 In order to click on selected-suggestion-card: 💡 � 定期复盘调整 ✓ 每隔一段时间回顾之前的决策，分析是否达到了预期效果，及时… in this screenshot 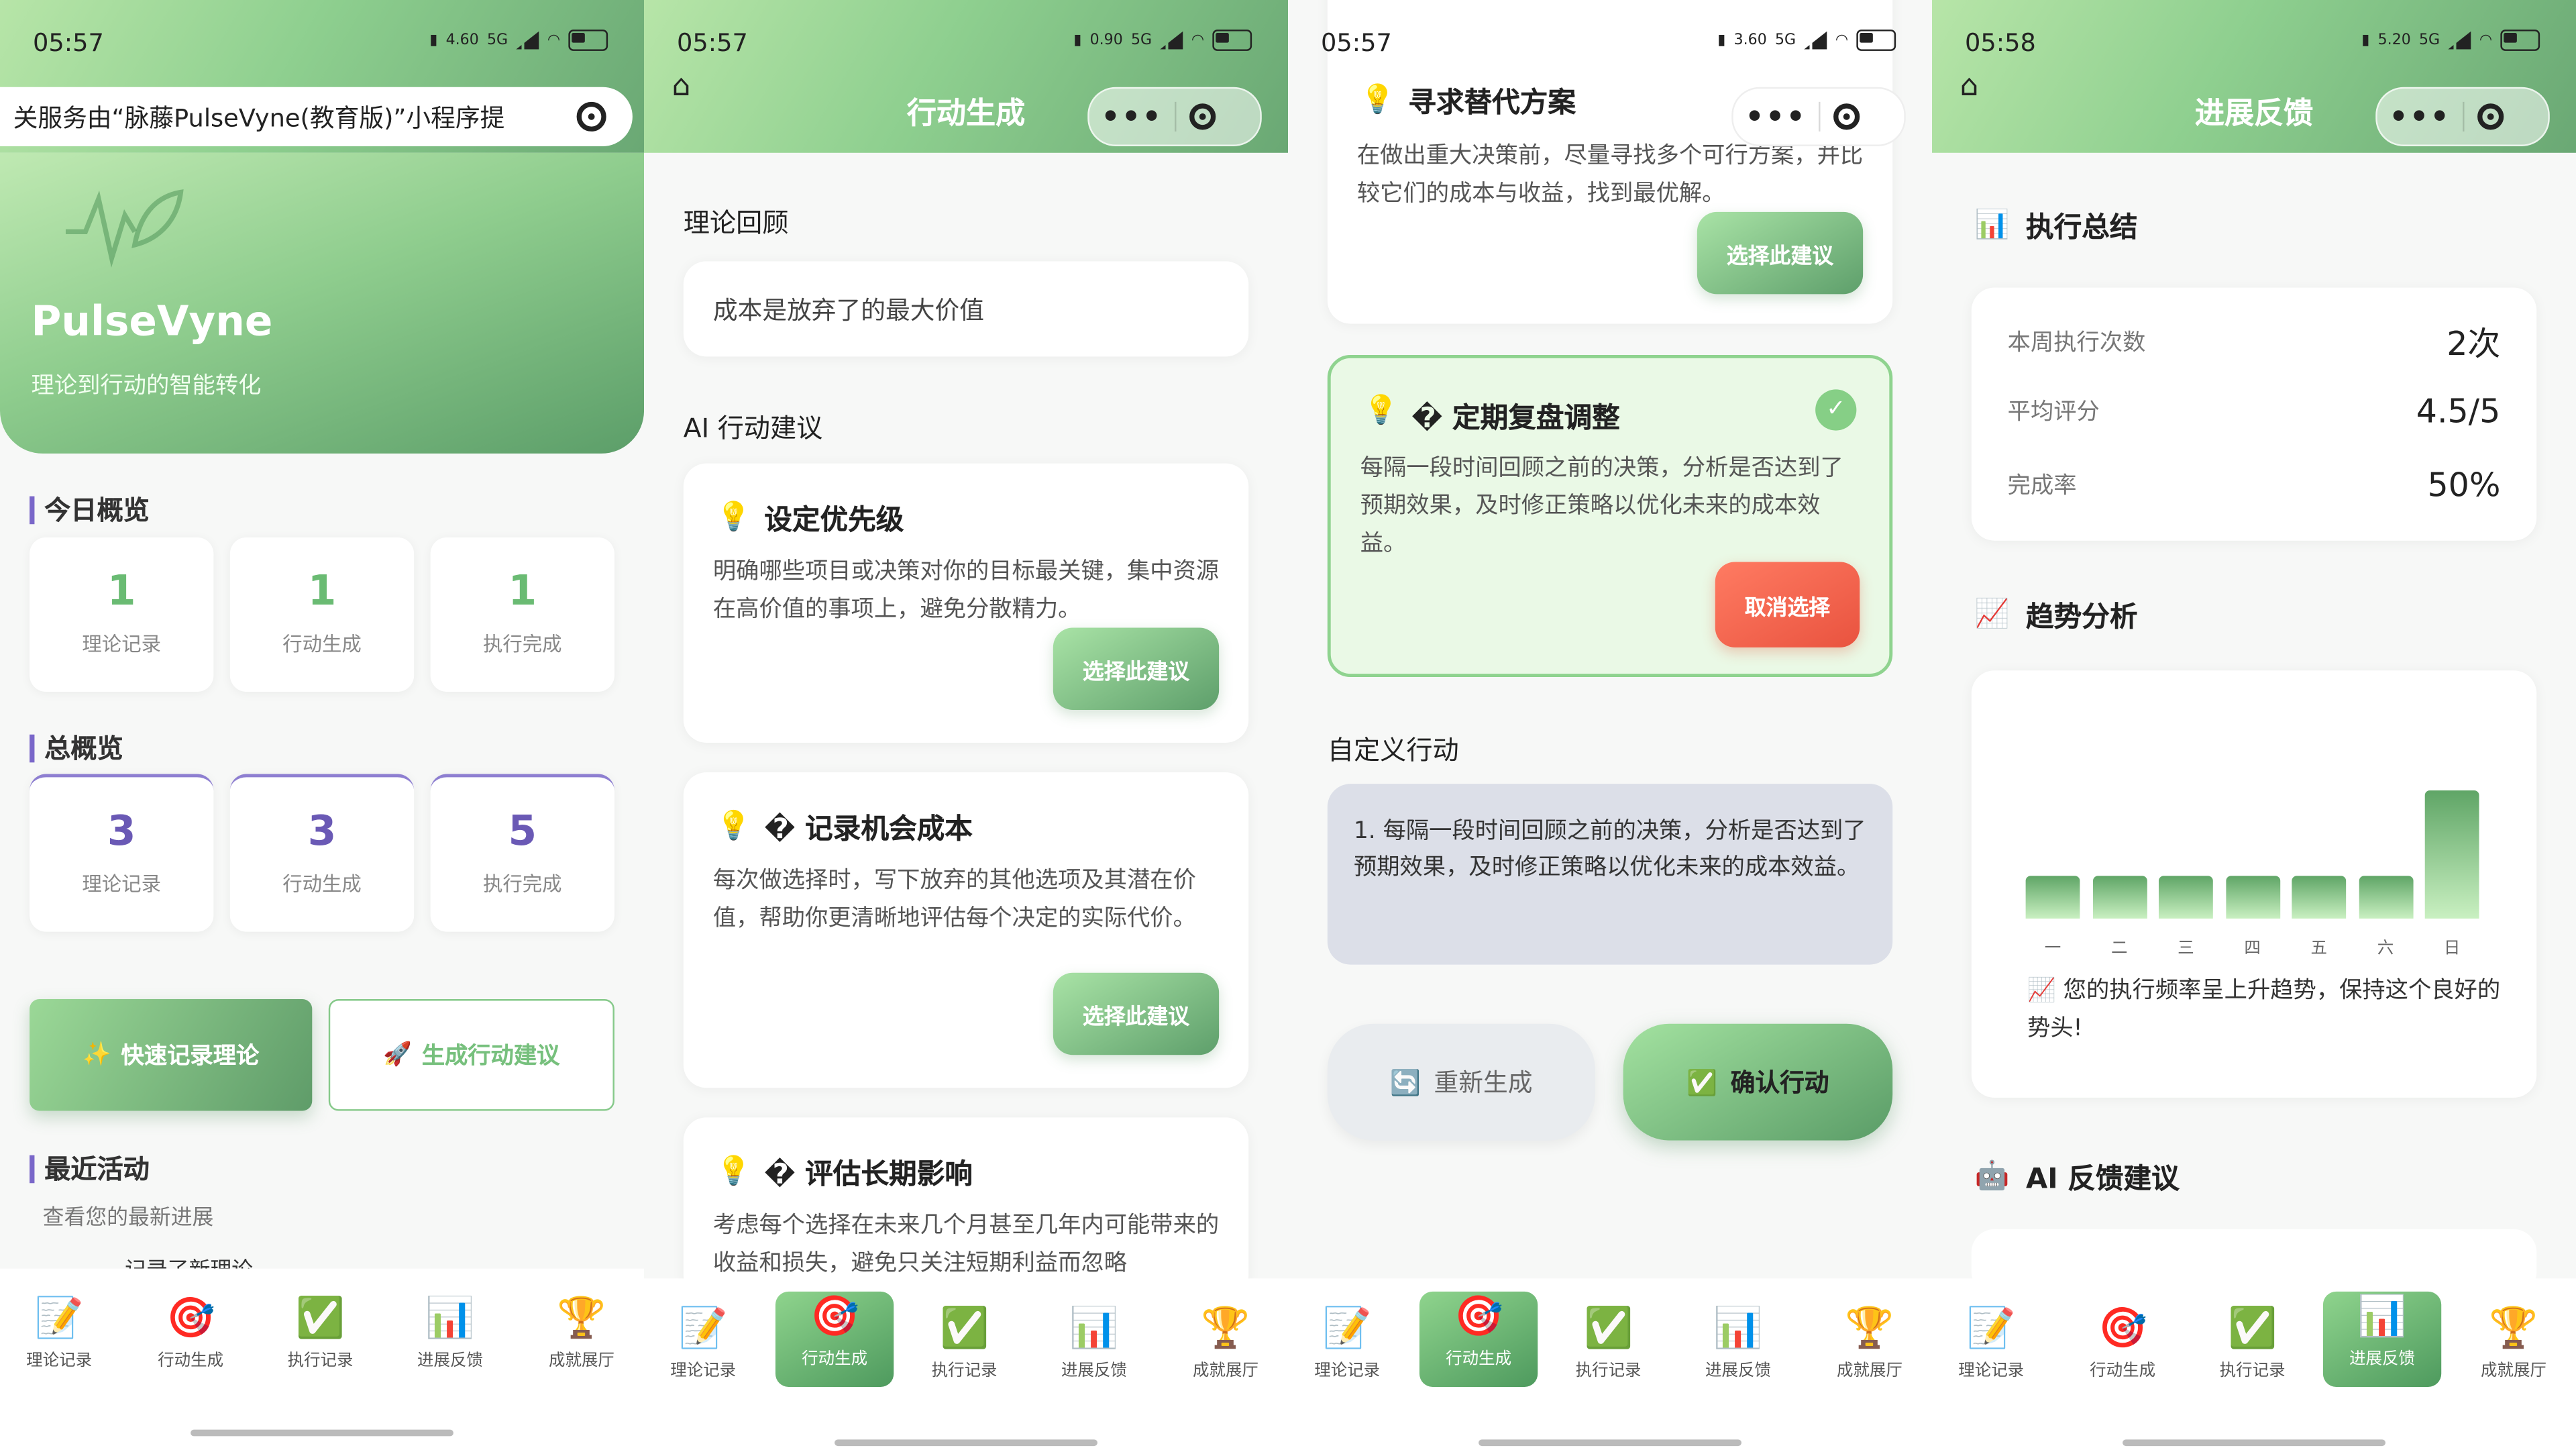, I will do `click(1610, 515)`.